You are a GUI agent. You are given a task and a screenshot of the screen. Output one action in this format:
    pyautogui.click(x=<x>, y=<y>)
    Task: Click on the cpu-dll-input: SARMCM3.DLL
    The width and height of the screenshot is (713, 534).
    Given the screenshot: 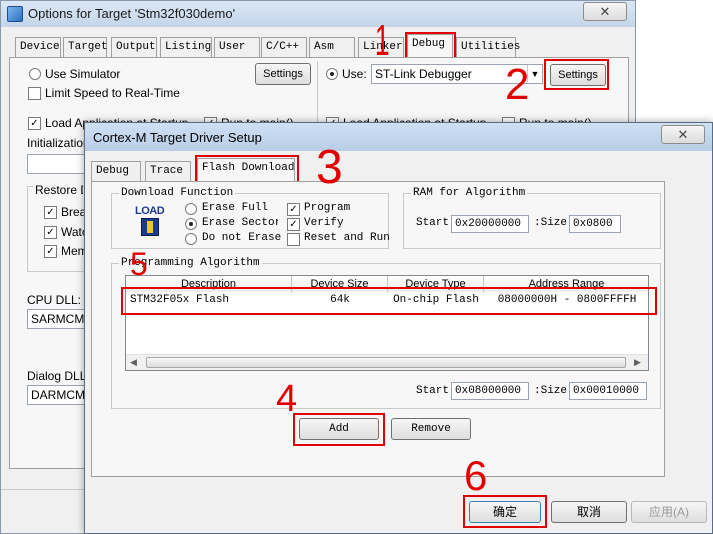 What is the action you would take?
    pyautogui.click(x=57, y=319)
    